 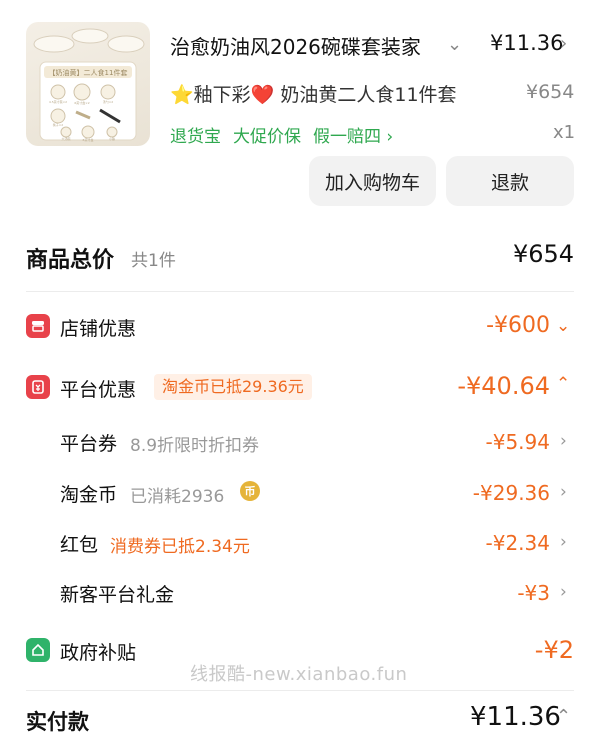 What do you see at coordinates (89, 495) in the screenshot?
I see `coin-label: 淘金币` at bounding box center [89, 495].